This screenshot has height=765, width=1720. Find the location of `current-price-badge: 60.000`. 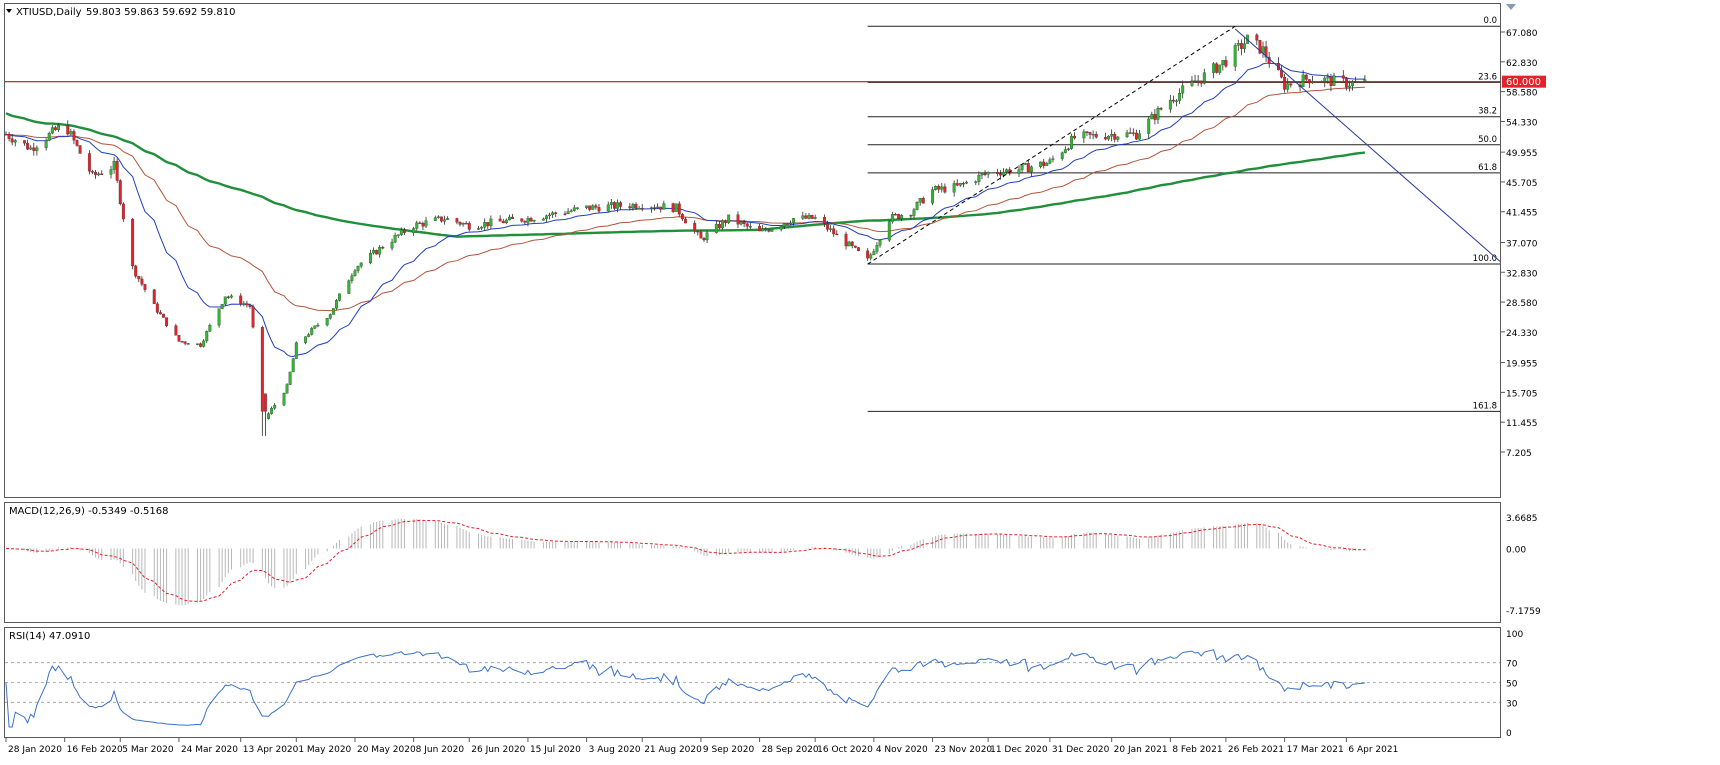

current-price-badge: 60.000 is located at coordinates (1524, 81).